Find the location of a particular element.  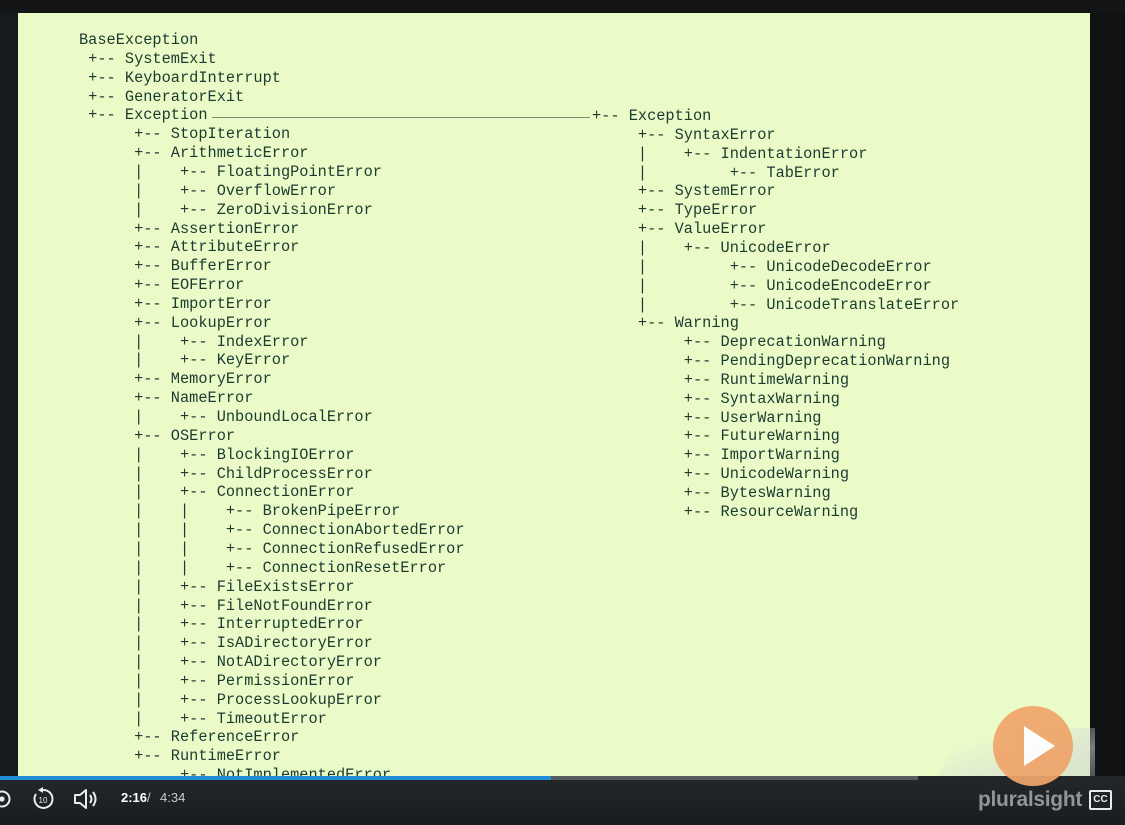

tree-line-left-37: +-- ReferenceError is located at coordinates (189, 737).